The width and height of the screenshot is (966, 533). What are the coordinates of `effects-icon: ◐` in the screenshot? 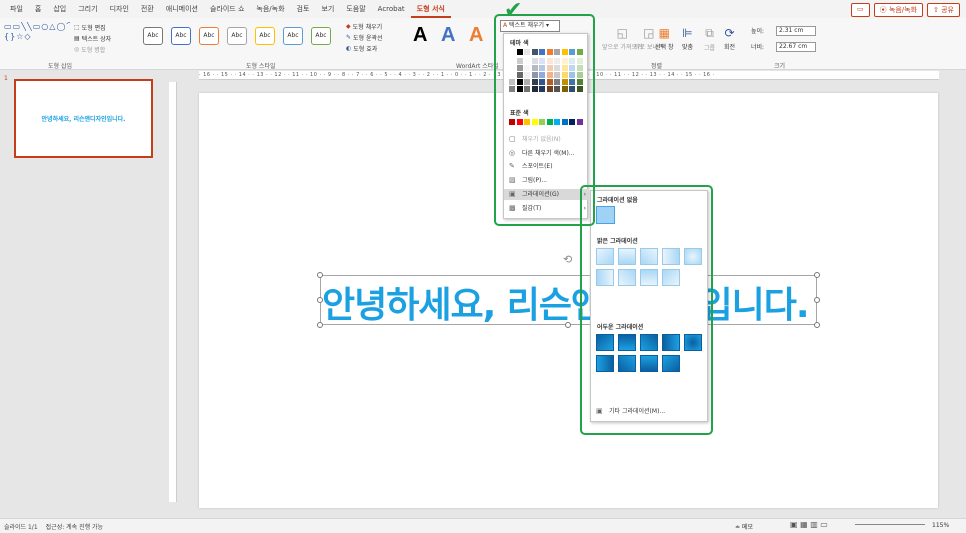 It's located at (349, 48).